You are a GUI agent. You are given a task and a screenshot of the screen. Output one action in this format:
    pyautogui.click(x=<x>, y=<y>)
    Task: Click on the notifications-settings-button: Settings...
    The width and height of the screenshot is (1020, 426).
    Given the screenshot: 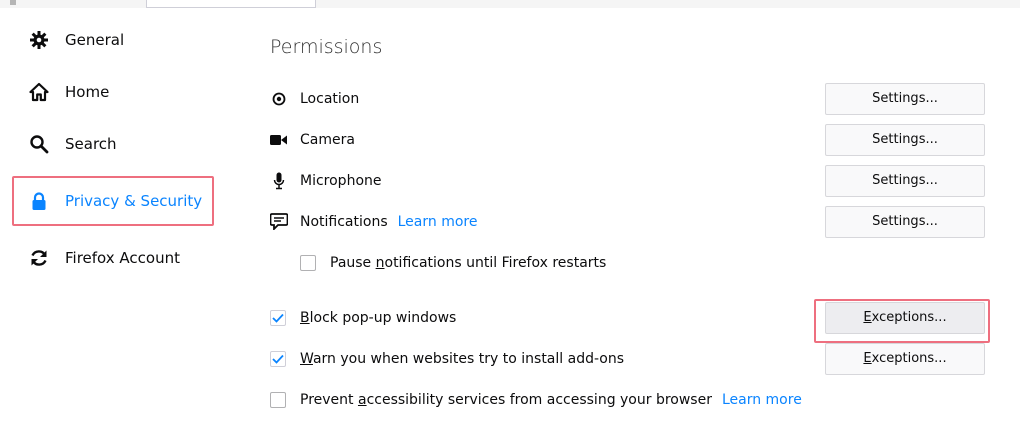 What is the action you would take?
    pyautogui.click(x=905, y=221)
    